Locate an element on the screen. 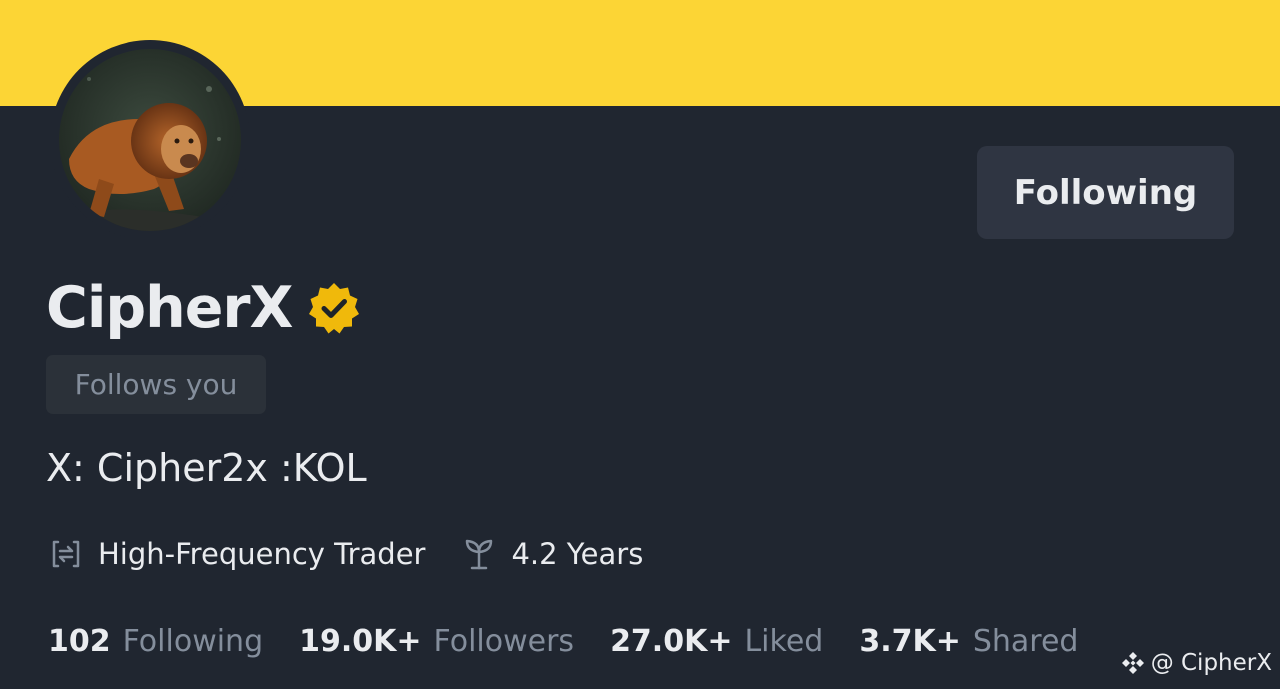 The width and height of the screenshot is (1280, 689). tag-experience: 4.2 Years is located at coordinates (552, 554).